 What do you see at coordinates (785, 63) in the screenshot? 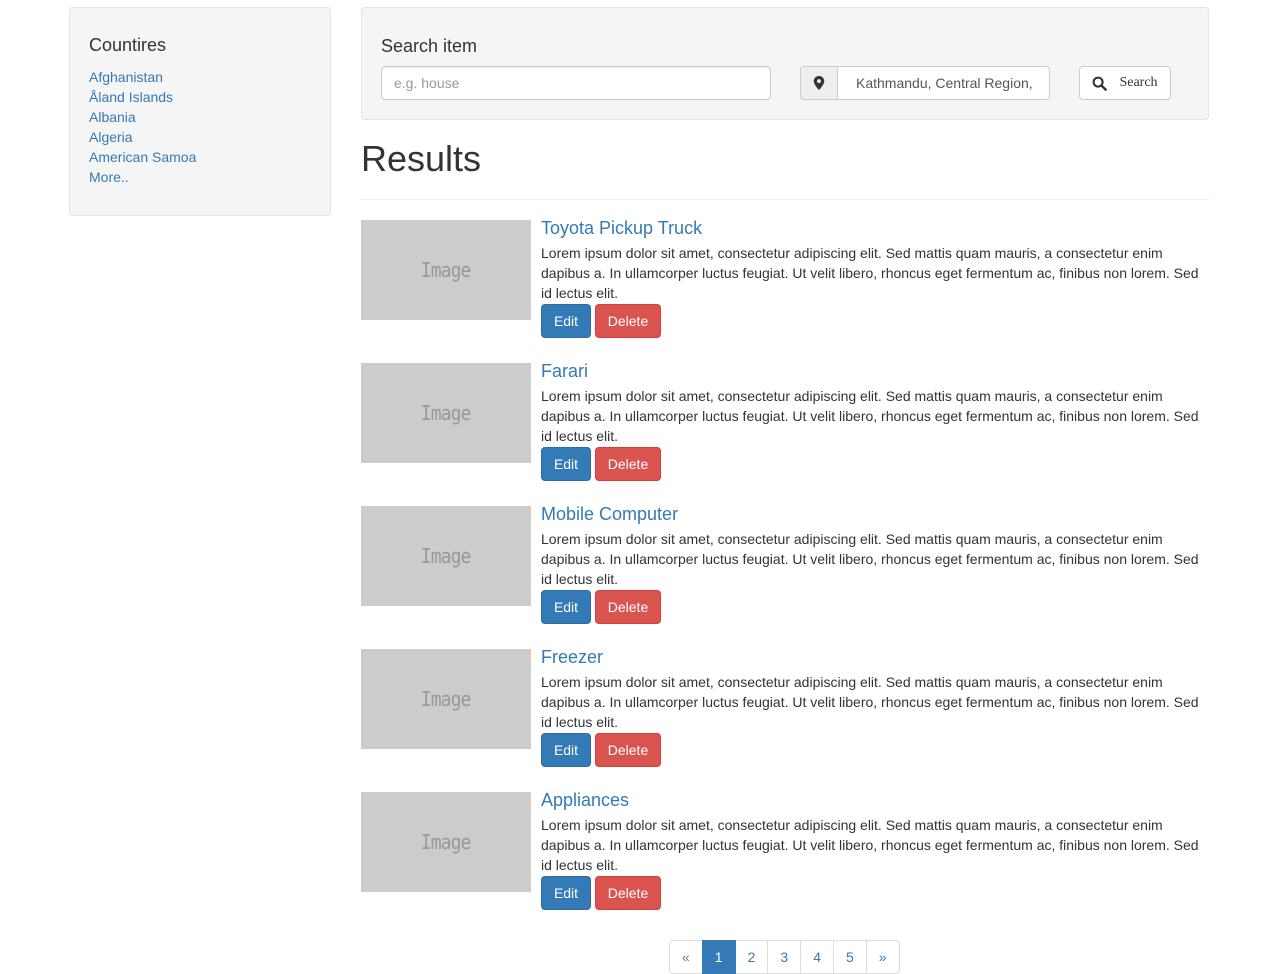
I see `search-panel: Search item Search` at bounding box center [785, 63].